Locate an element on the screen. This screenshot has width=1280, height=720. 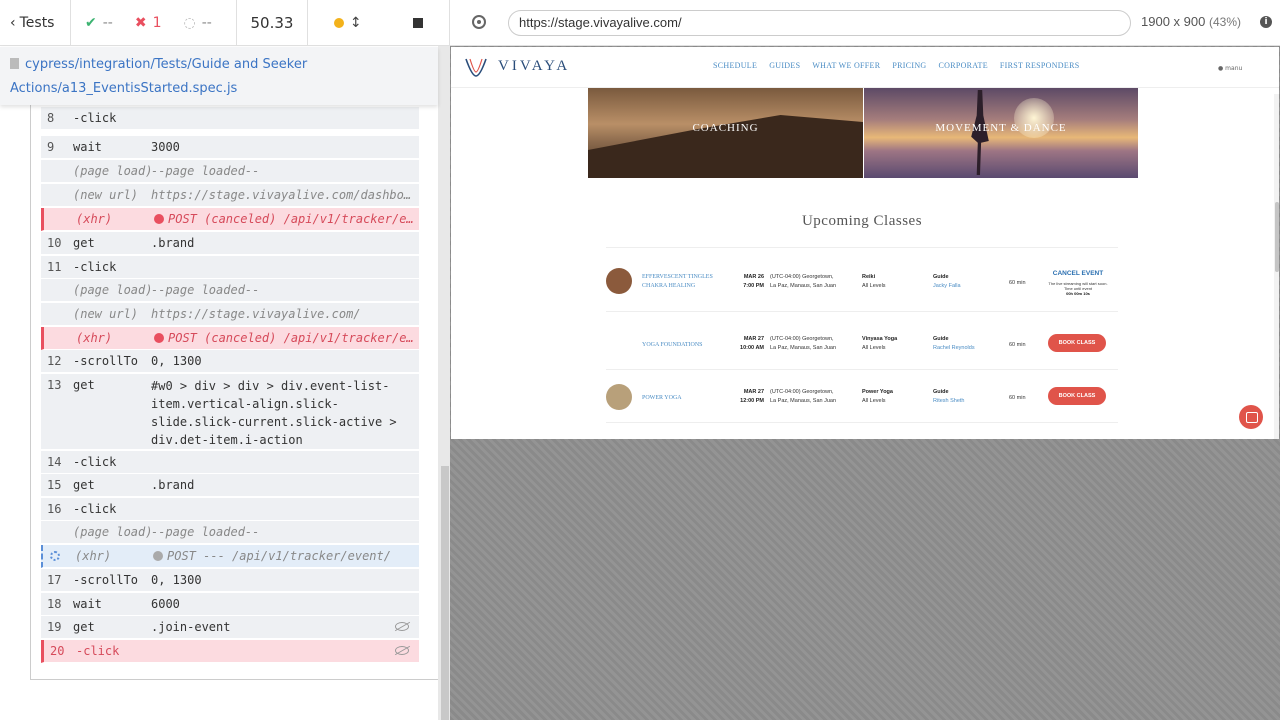
divider is located at coordinates (862, 247).